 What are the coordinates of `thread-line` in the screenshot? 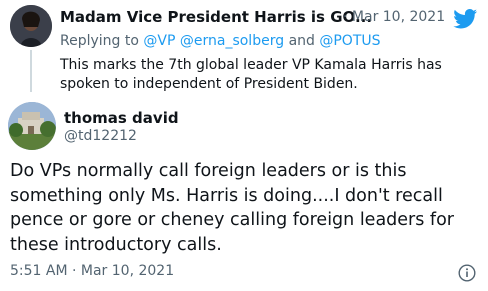 It's located at (31, 71).